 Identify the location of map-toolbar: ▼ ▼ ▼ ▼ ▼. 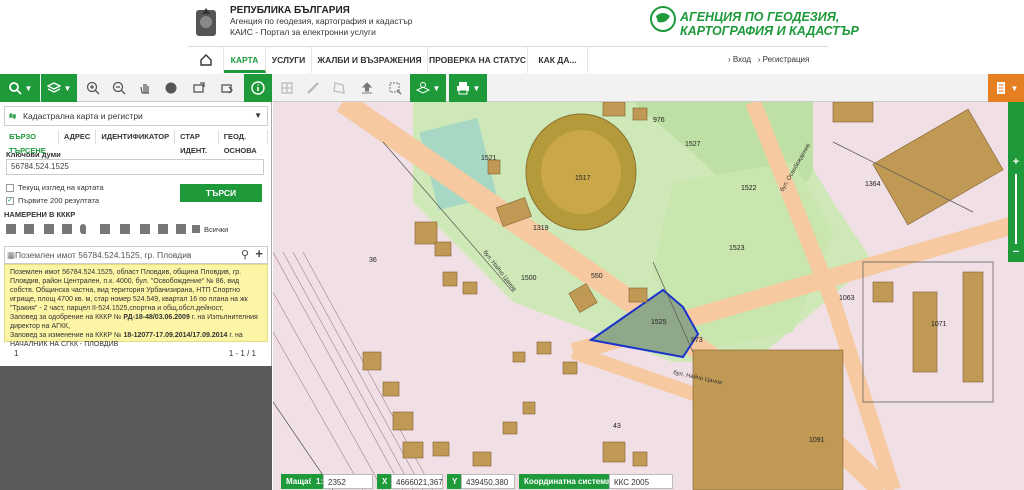
(512, 88).